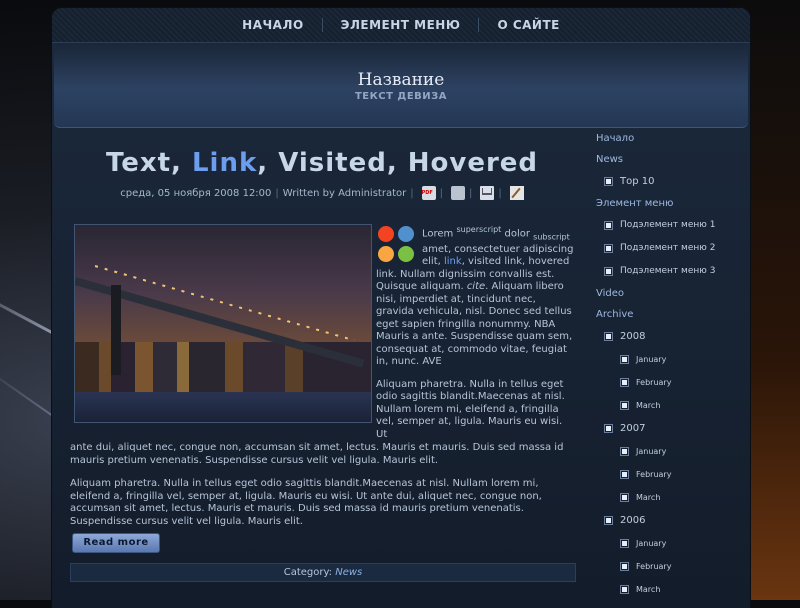 The height and width of the screenshot is (608, 800). I want to click on nav-item-home: НАЧАЛО, so click(273, 25).